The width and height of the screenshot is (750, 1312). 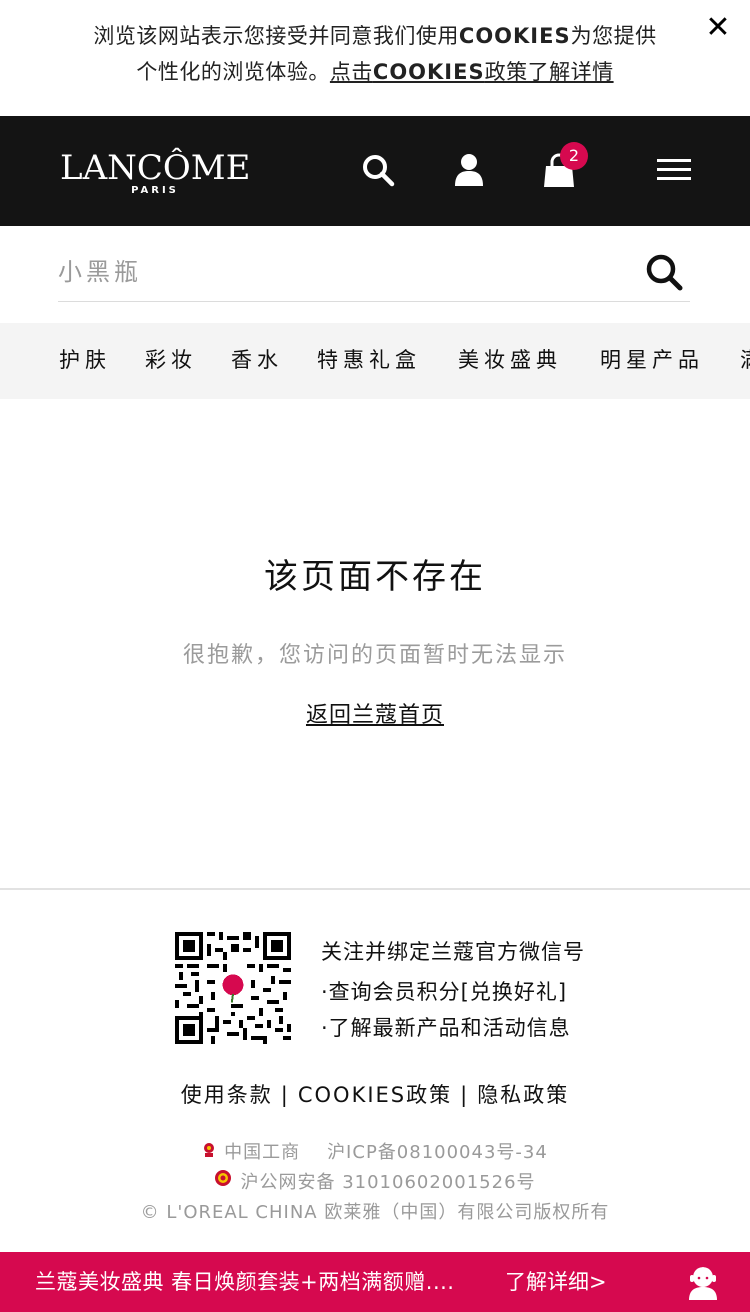 I want to click on nav-fragrance: 香水, so click(x=257, y=360).